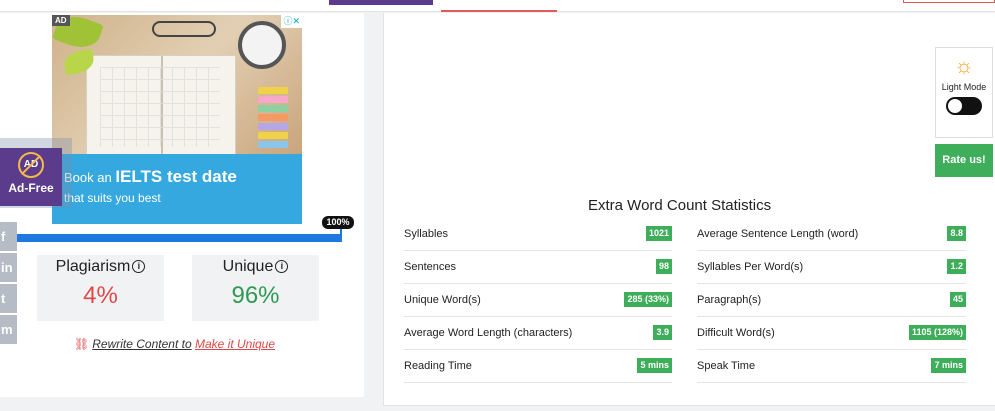 The width and height of the screenshot is (995, 411). What do you see at coordinates (957, 299) in the screenshot?
I see `stat-value-badge: 45` at bounding box center [957, 299].